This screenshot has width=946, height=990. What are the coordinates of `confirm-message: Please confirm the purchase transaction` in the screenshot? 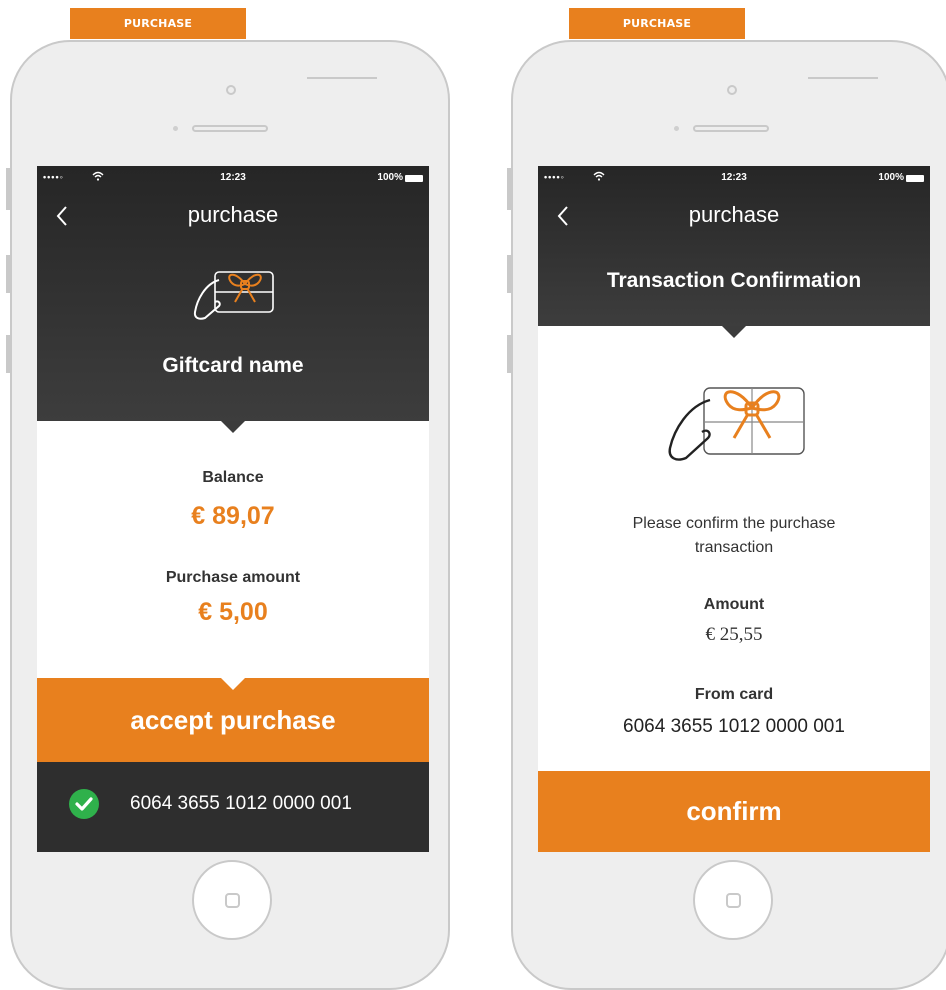 It's located at (734, 535).